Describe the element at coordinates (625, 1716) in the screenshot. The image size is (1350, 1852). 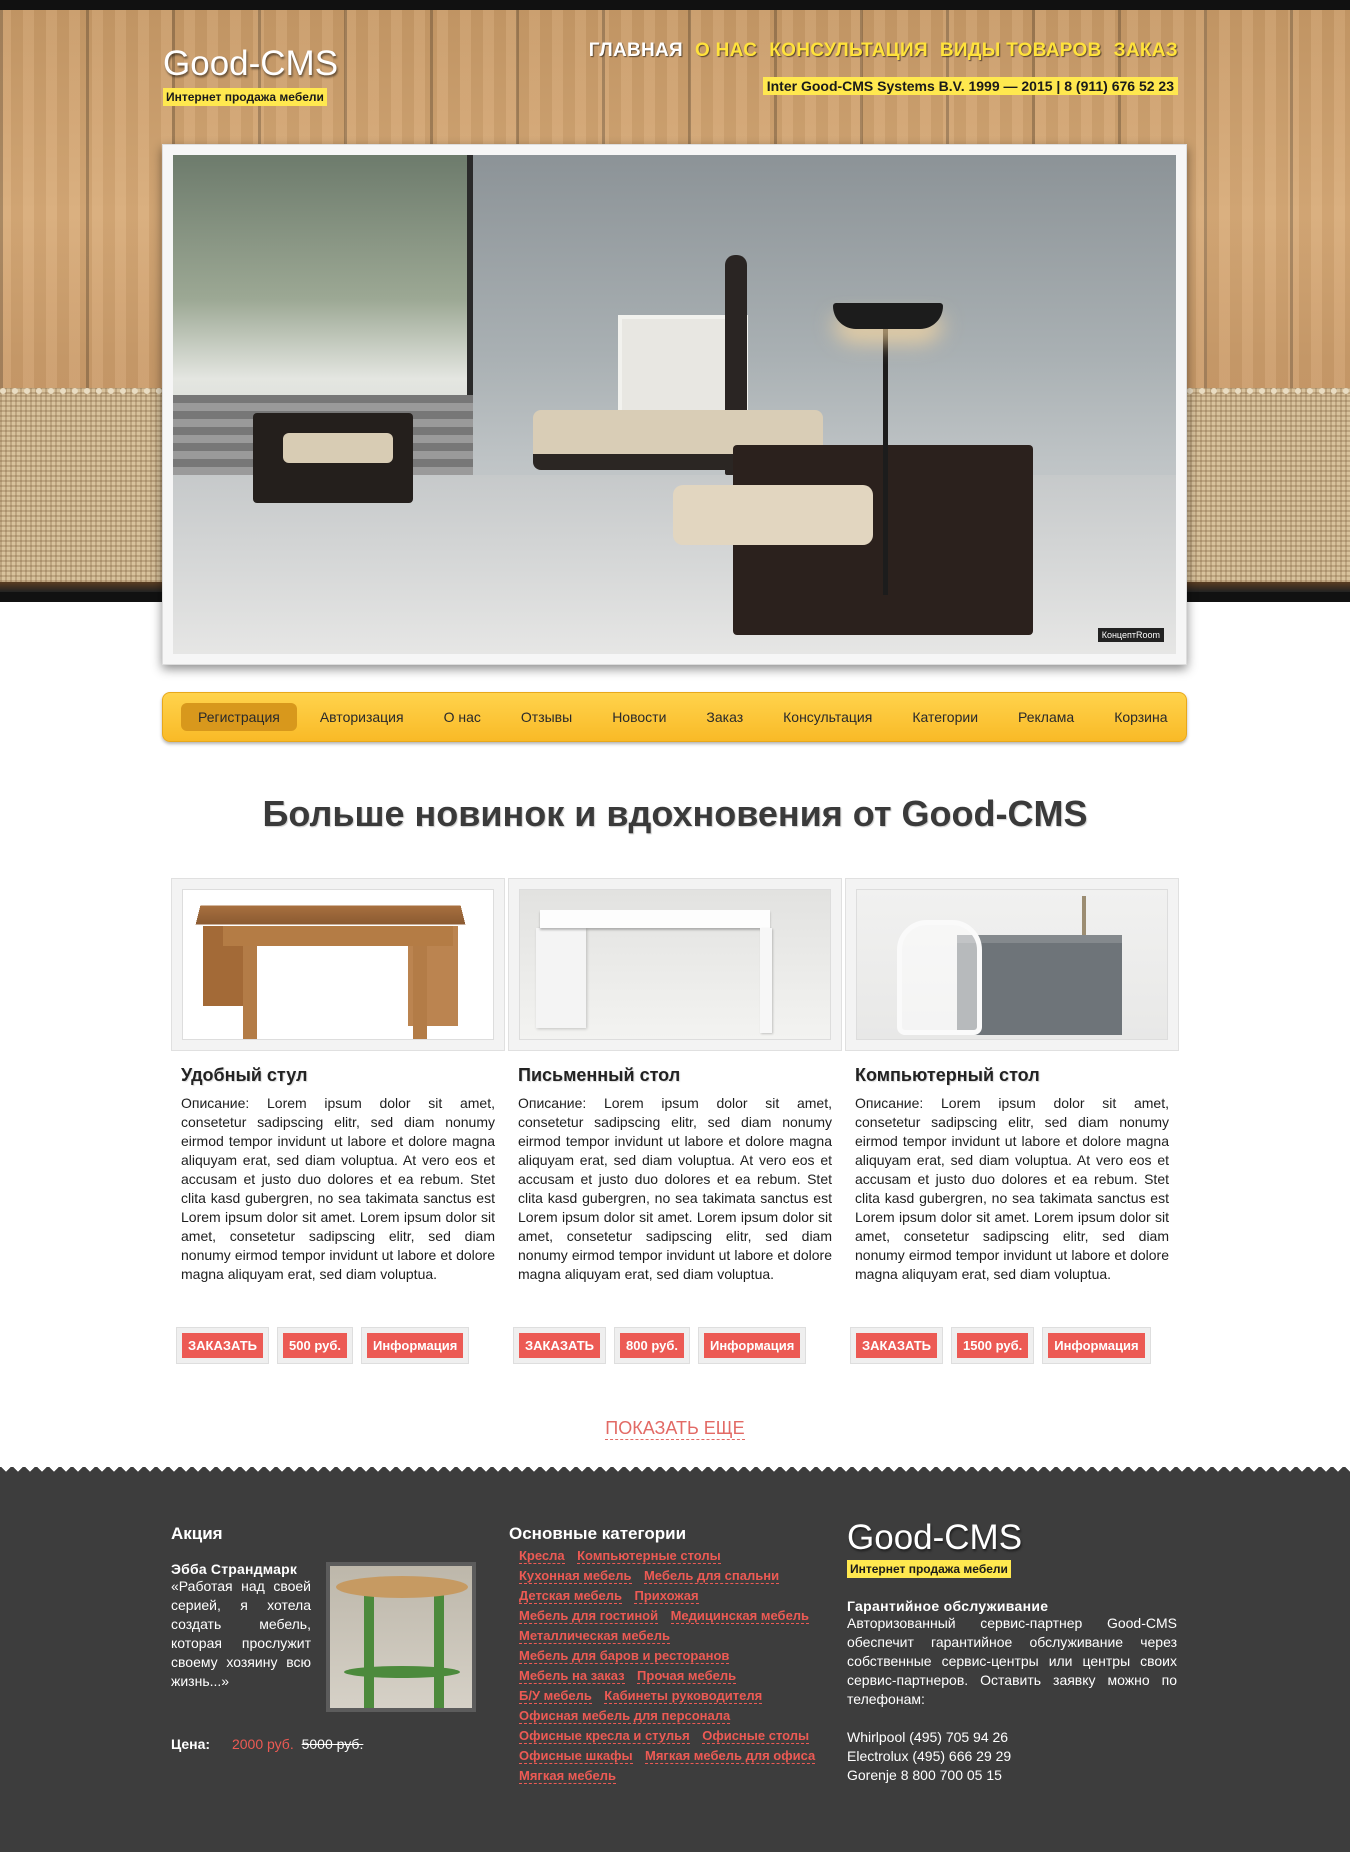
I see `category-link: Офисная мебель для персонала` at that location.